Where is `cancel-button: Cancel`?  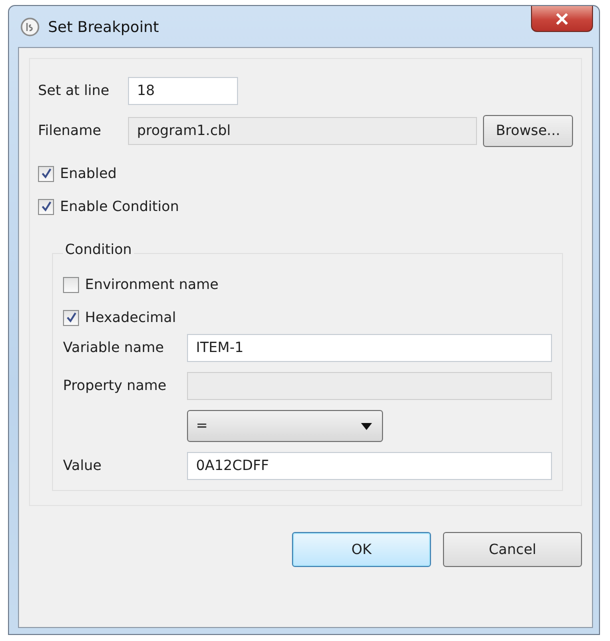 cancel-button: Cancel is located at coordinates (512, 549).